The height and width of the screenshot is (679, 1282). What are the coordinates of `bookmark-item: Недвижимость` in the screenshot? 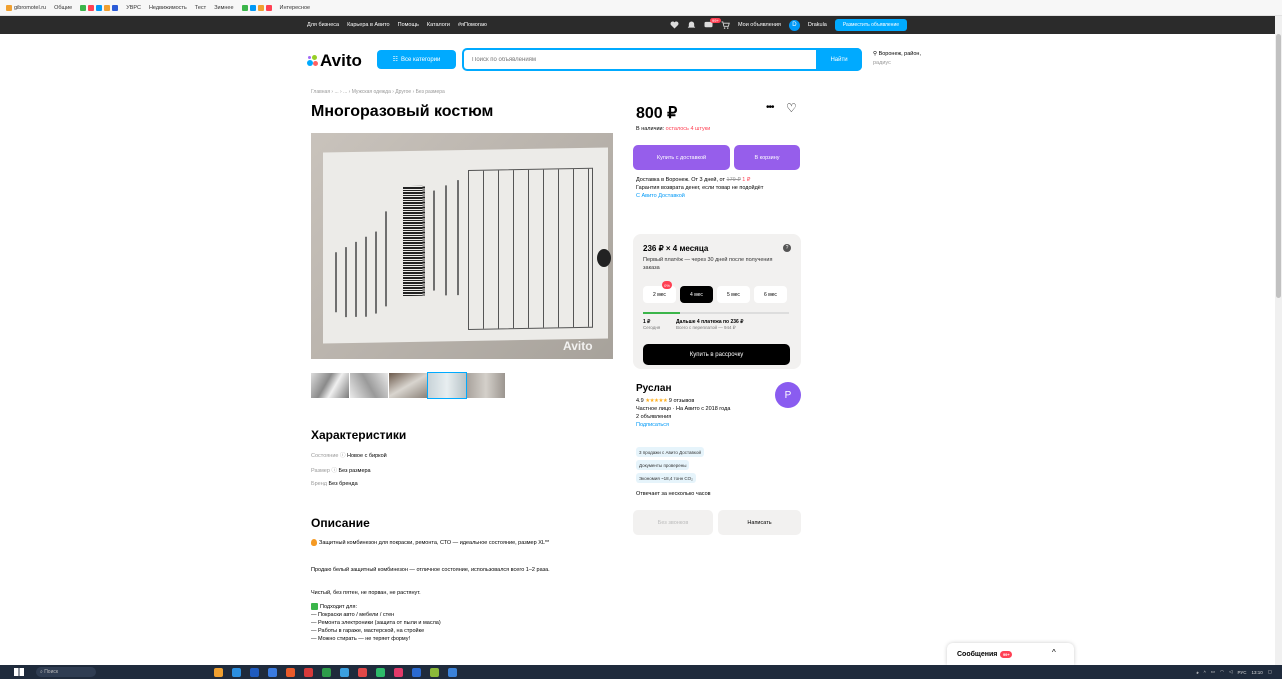 It's located at (168, 8).